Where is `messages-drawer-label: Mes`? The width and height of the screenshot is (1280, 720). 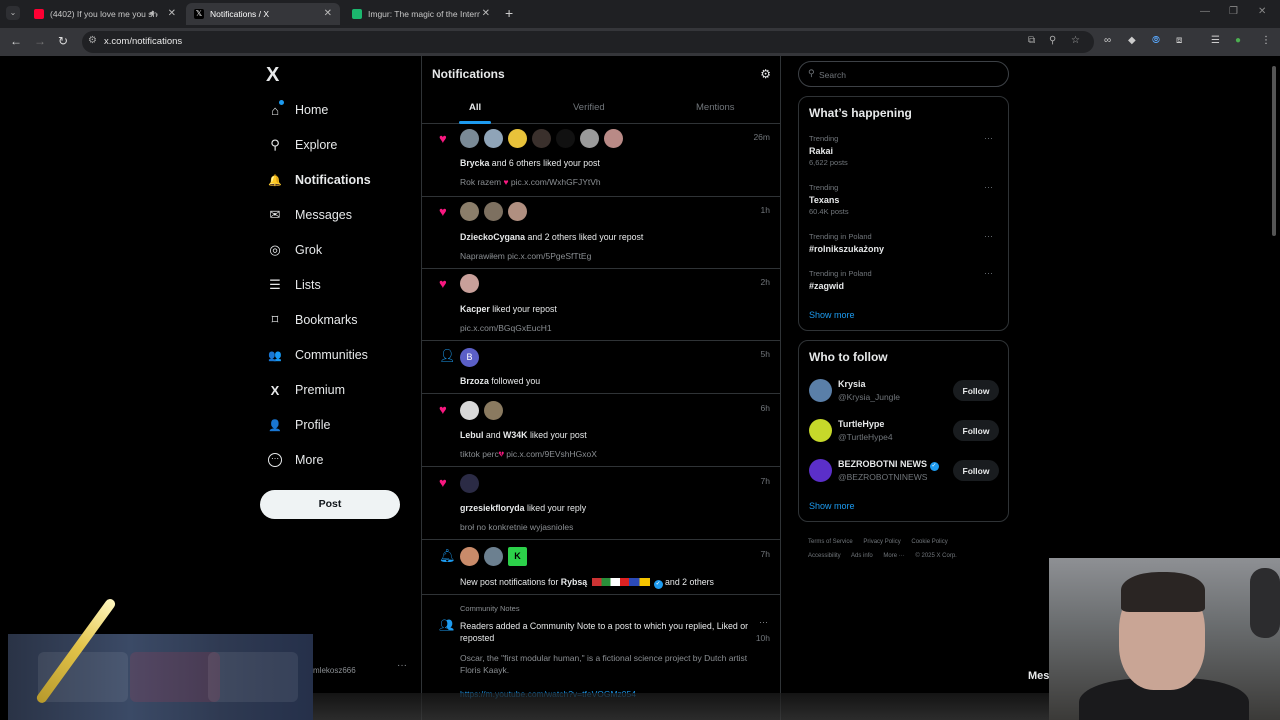
messages-drawer-label: Mes is located at coordinates (1038, 676).